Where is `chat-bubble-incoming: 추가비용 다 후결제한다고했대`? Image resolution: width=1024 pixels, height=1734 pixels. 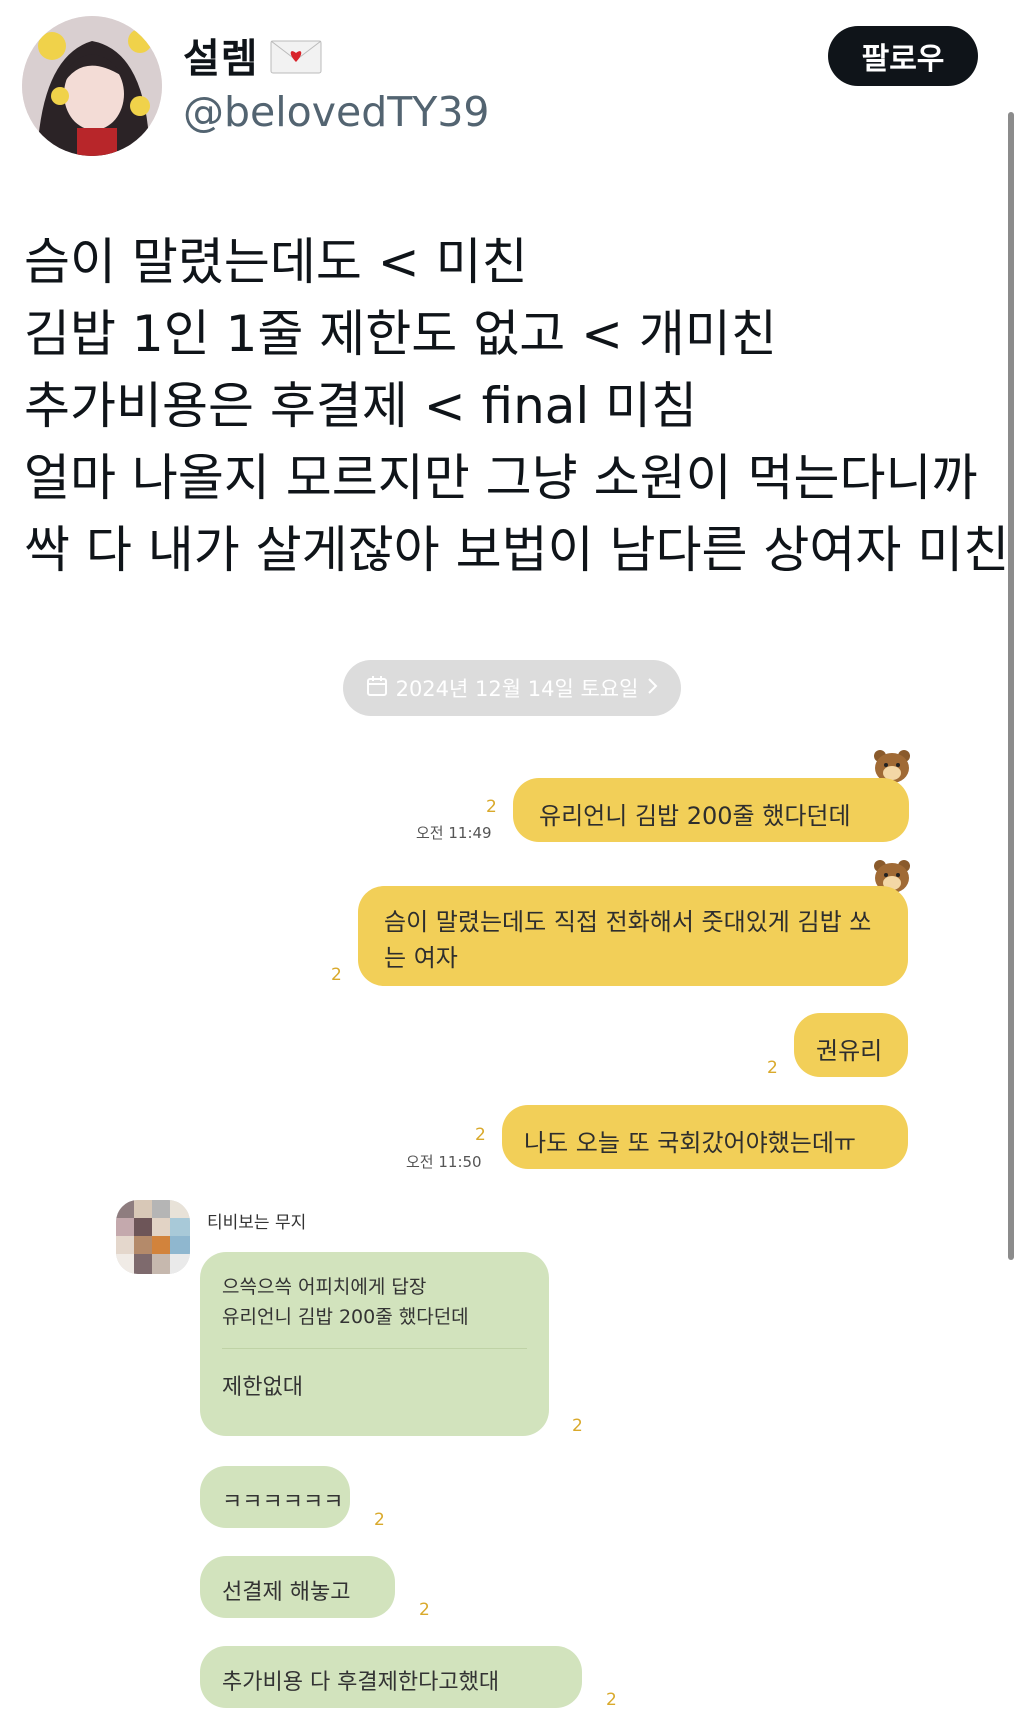 chat-bubble-incoming: 추가비용 다 후결제한다고했대 is located at coordinates (391, 1677).